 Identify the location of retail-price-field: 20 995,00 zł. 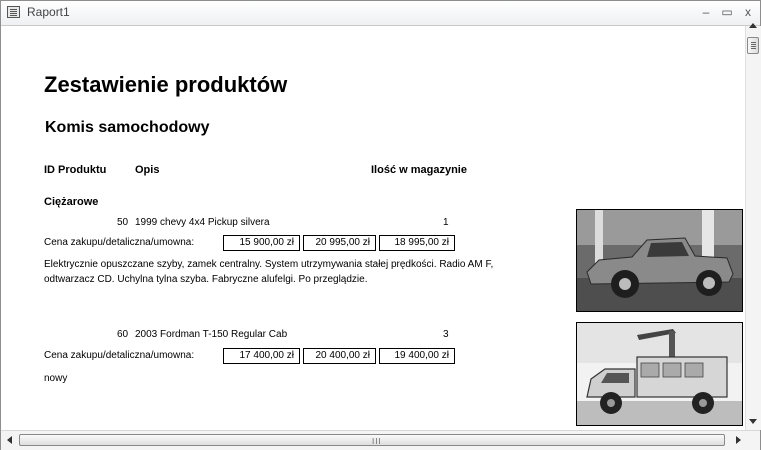
(339, 243).